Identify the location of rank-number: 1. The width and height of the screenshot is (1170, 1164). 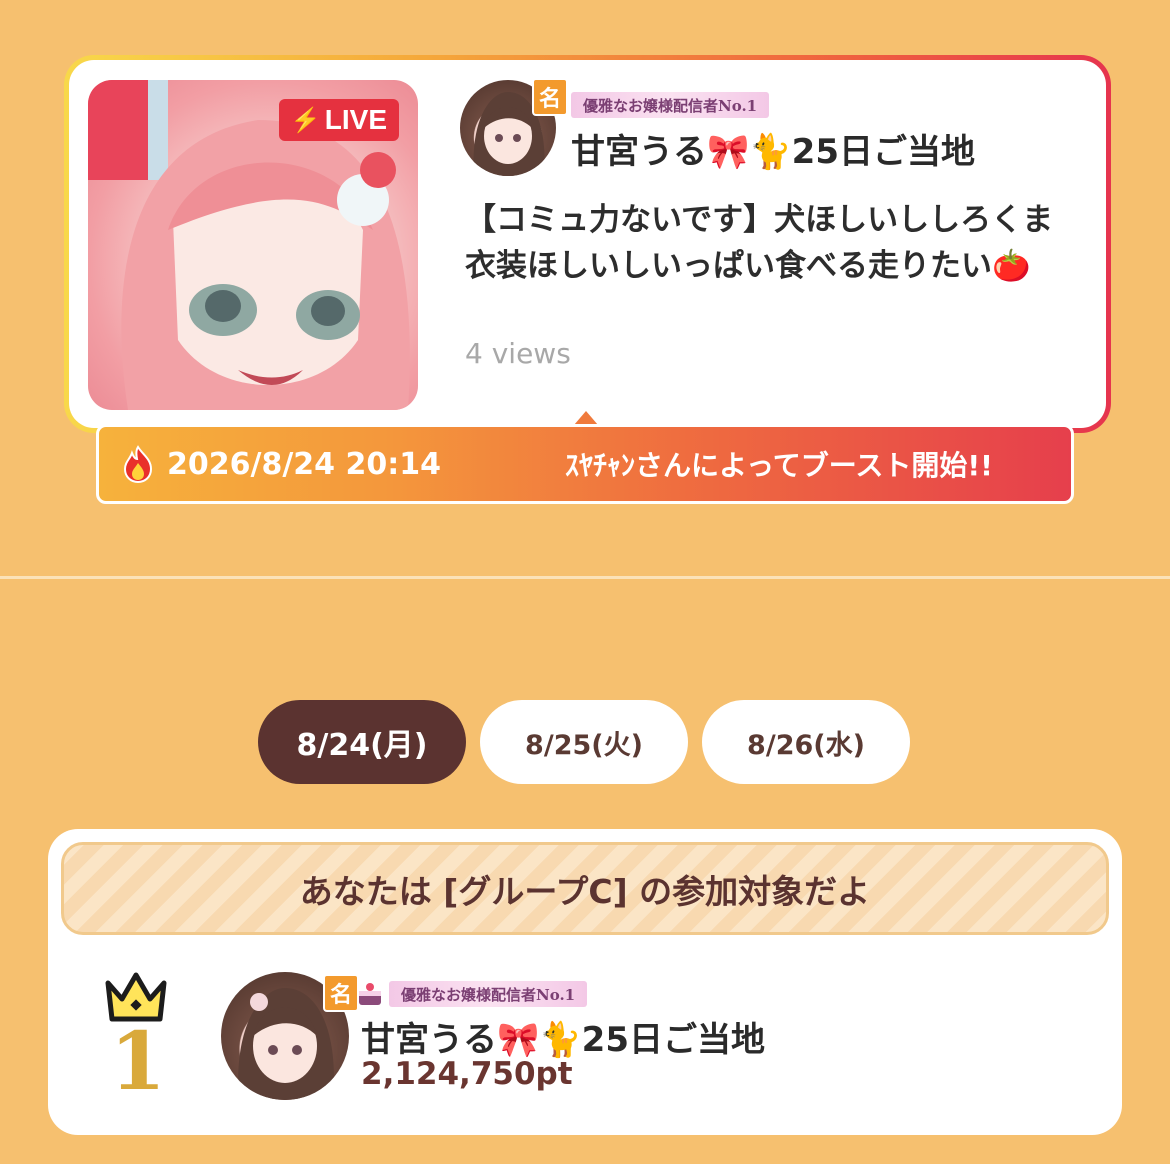
(138, 1061).